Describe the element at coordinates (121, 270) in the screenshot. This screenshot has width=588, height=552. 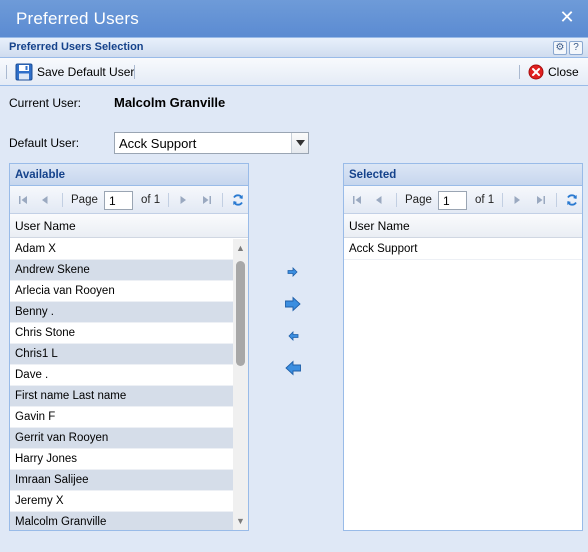
I see `list-item: Andrew Skene` at that location.